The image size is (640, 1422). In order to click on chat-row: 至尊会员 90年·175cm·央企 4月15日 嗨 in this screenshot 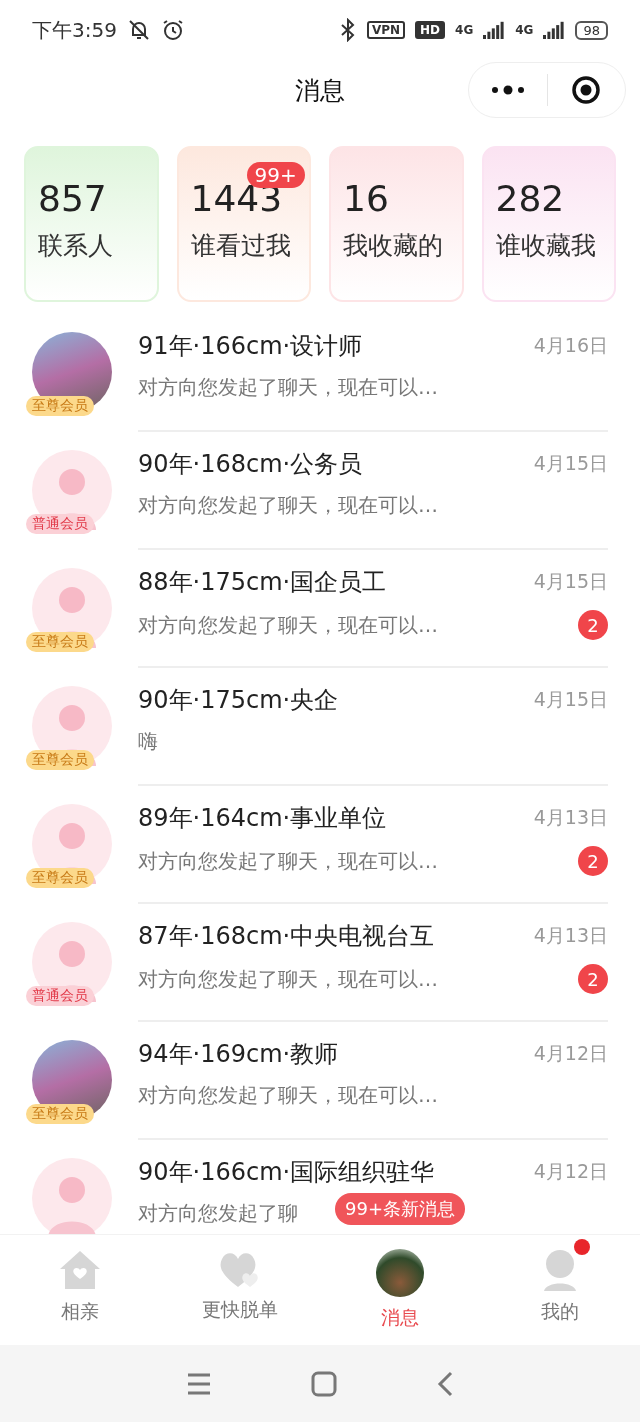, I will do `click(320, 727)`.